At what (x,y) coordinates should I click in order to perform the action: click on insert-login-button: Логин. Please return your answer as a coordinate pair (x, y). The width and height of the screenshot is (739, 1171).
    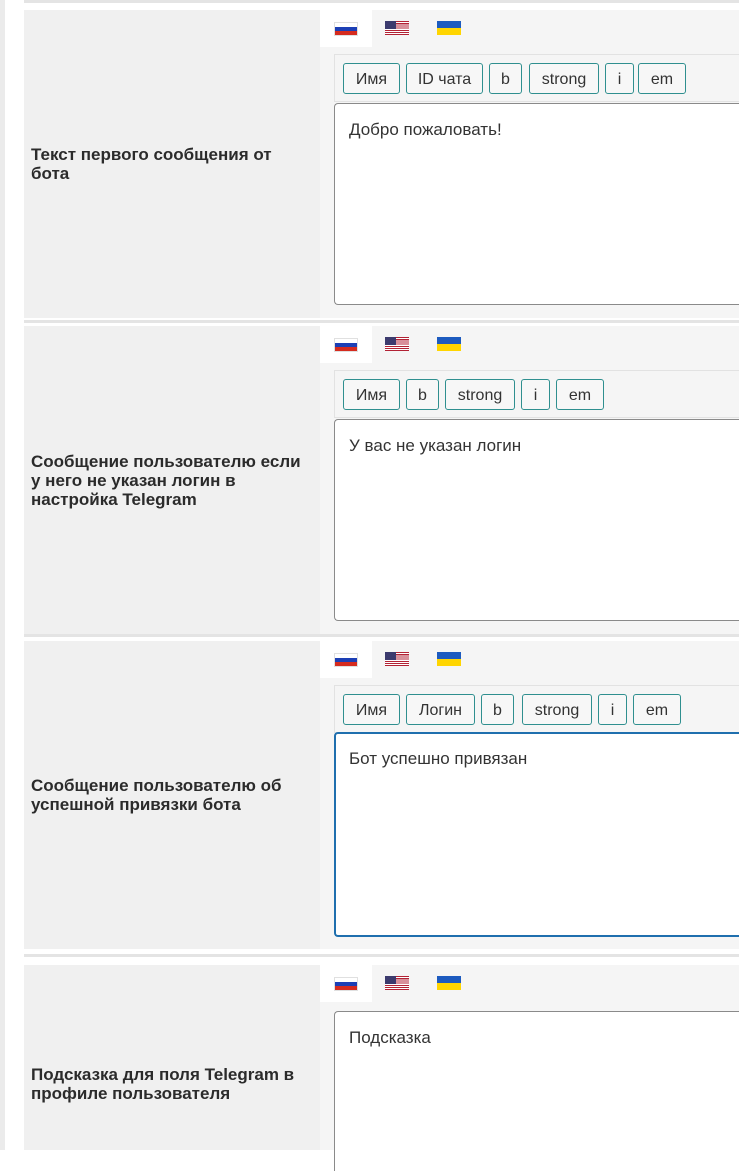
    Looking at the image, I should click on (440, 709).